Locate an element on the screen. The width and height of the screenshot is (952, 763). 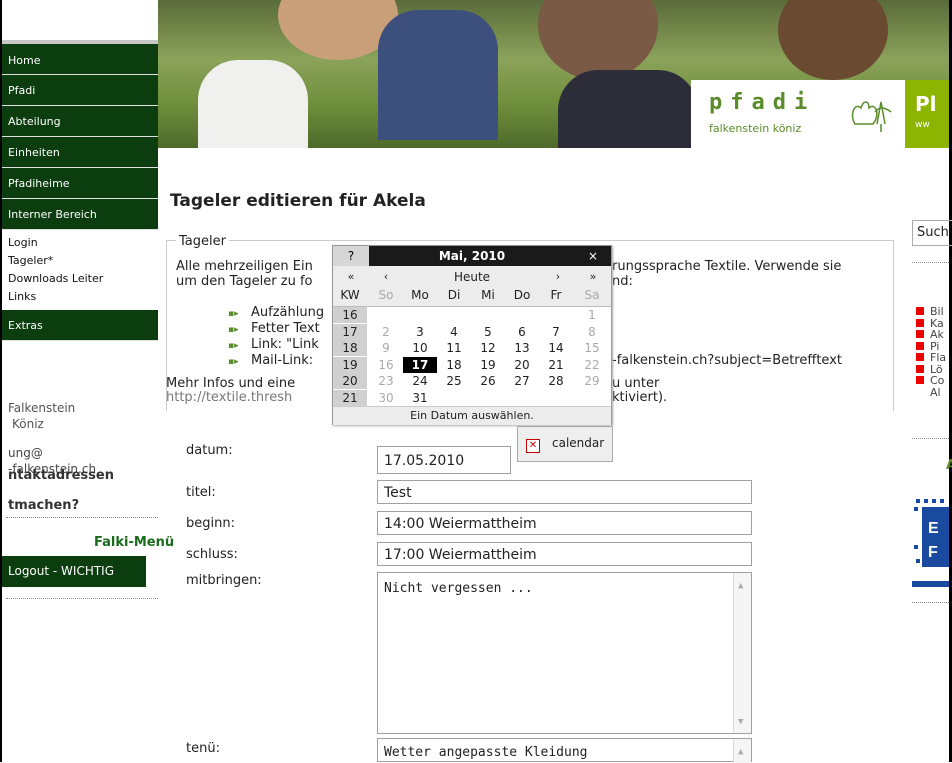
tenue-text: Wetter angepasste Kleidung is located at coordinates (486, 752).